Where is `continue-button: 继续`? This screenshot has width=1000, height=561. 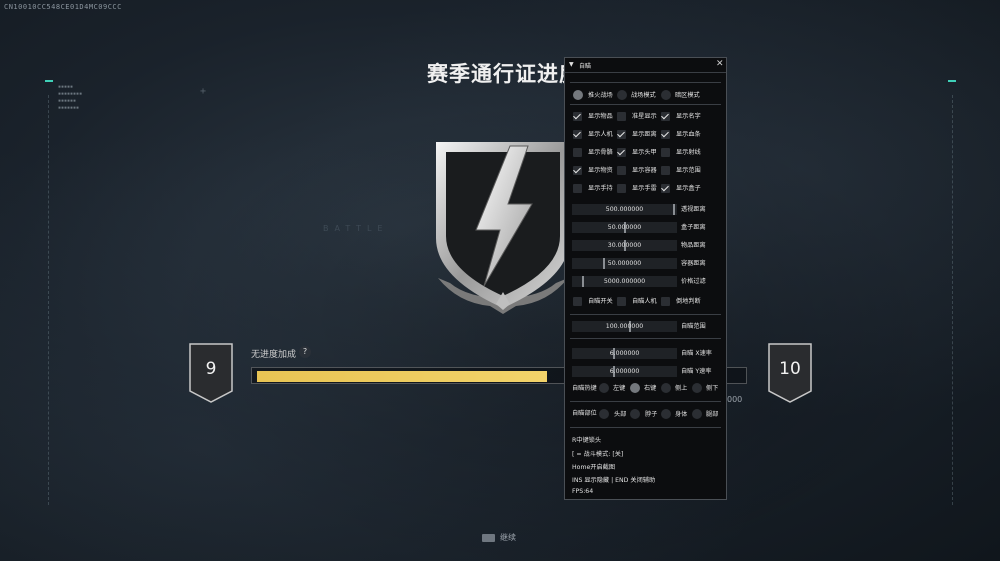
continue-button: 继续 is located at coordinates (499, 537).